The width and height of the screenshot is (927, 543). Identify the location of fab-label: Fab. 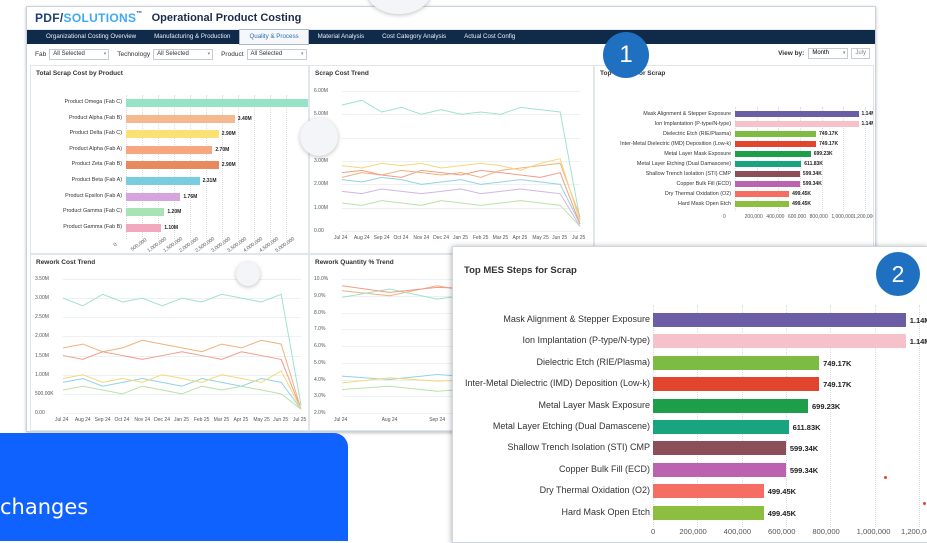
(41, 54).